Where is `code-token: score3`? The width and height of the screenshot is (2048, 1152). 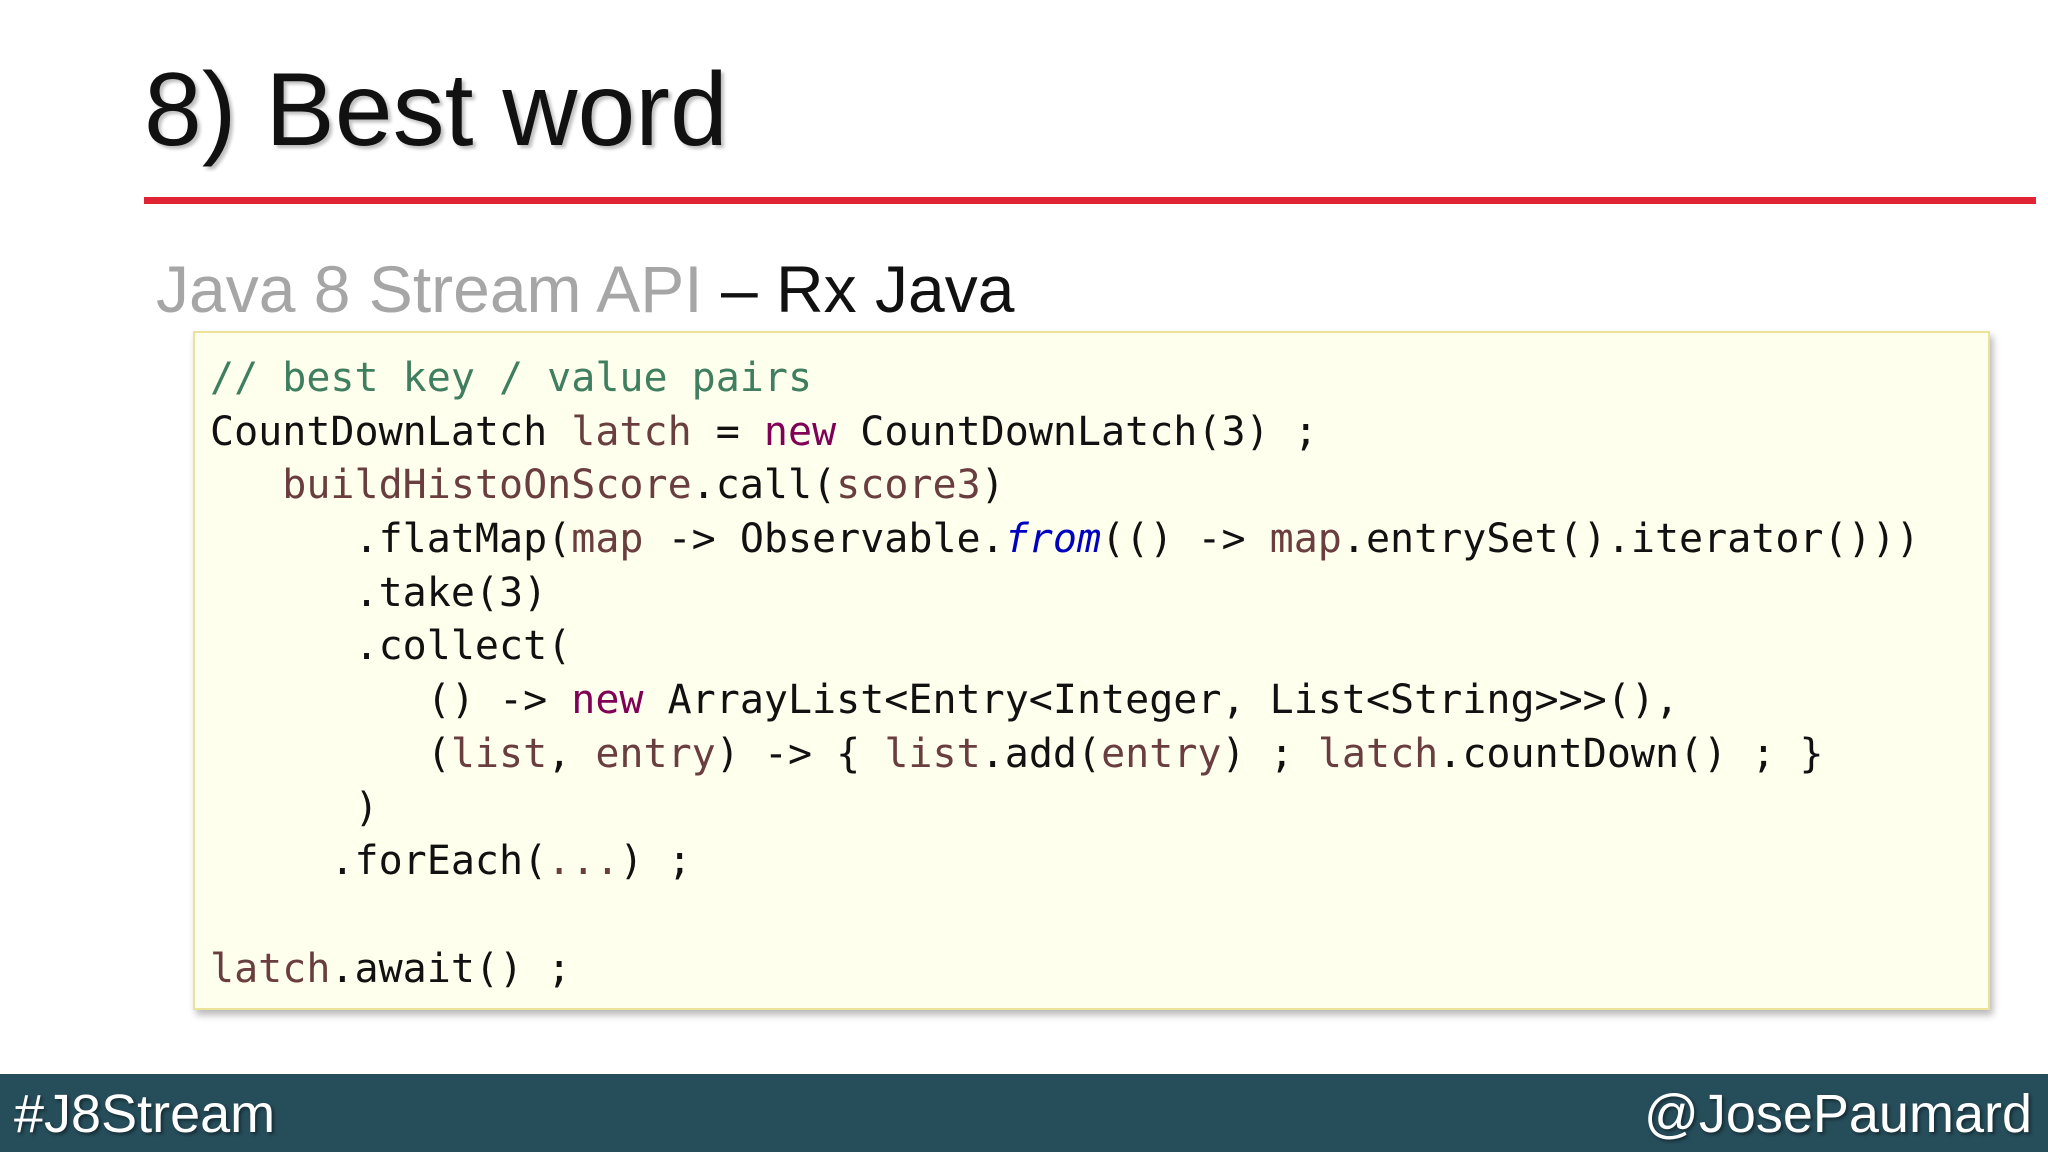 code-token: score3 is located at coordinates (908, 485).